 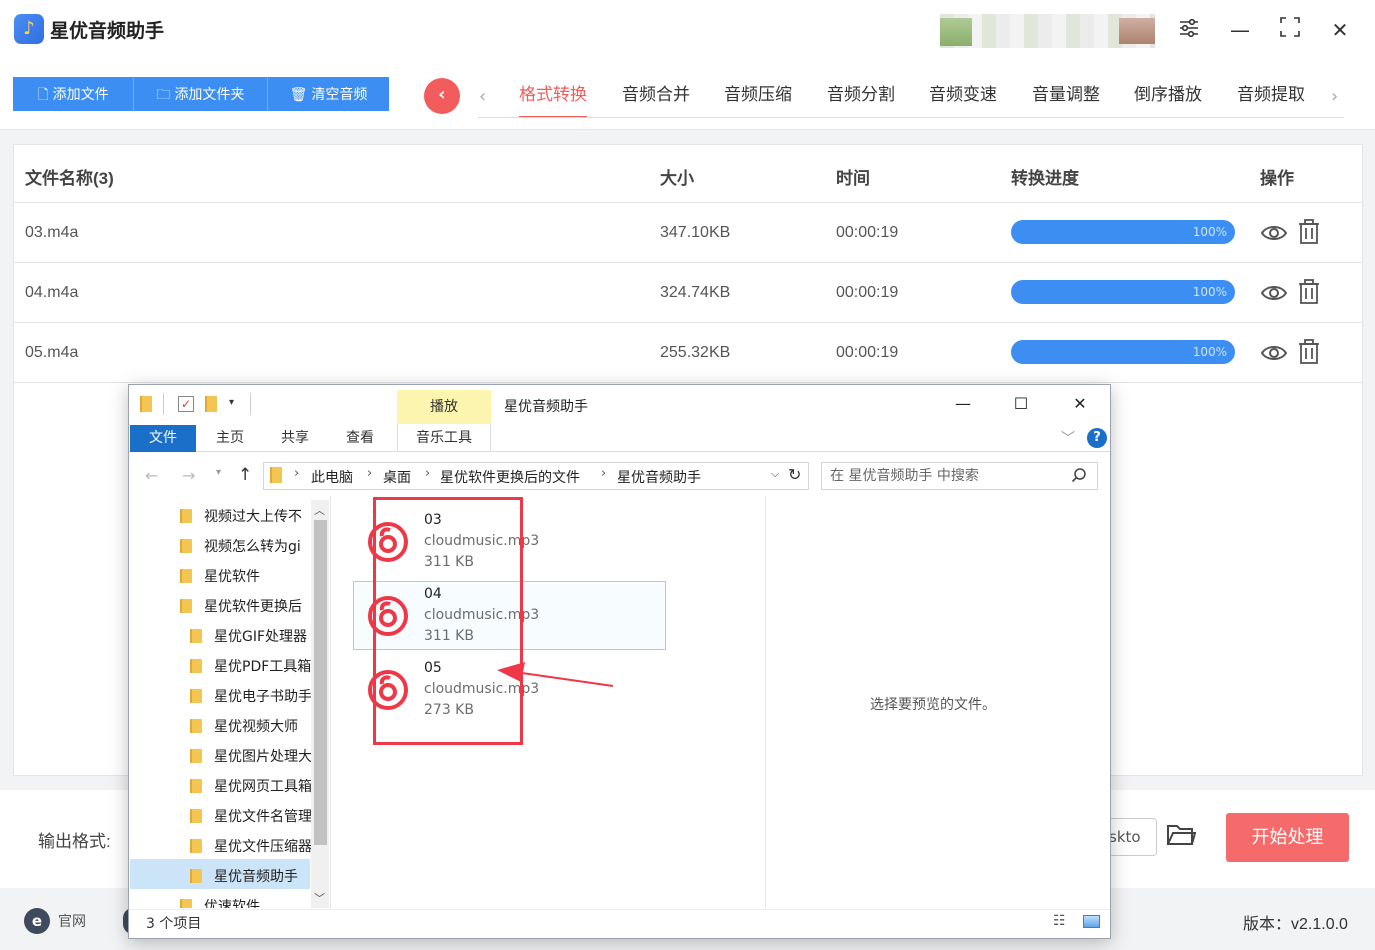 What do you see at coordinates (52, 352) in the screenshot?
I see `table-row-name: 05.m4a` at bounding box center [52, 352].